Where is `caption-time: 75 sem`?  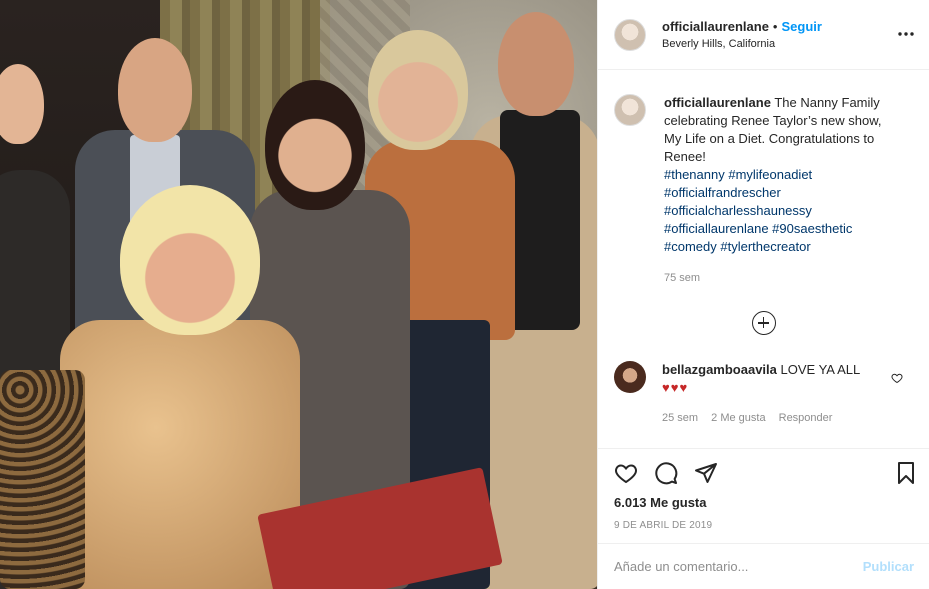 caption-time: 75 sem is located at coordinates (776, 278).